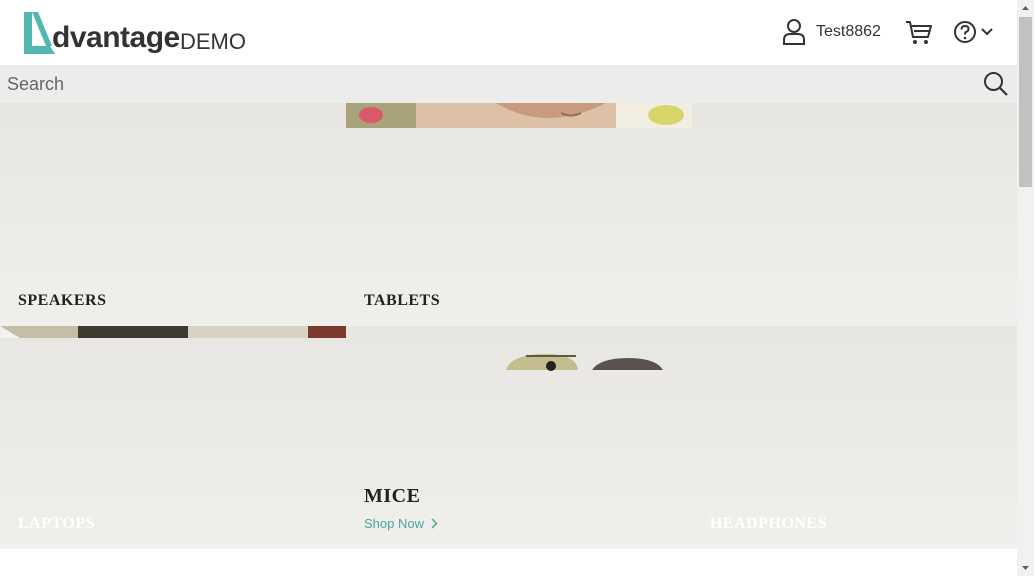 This screenshot has height=581, width=1034. I want to click on search-bar, so click(508, 84).